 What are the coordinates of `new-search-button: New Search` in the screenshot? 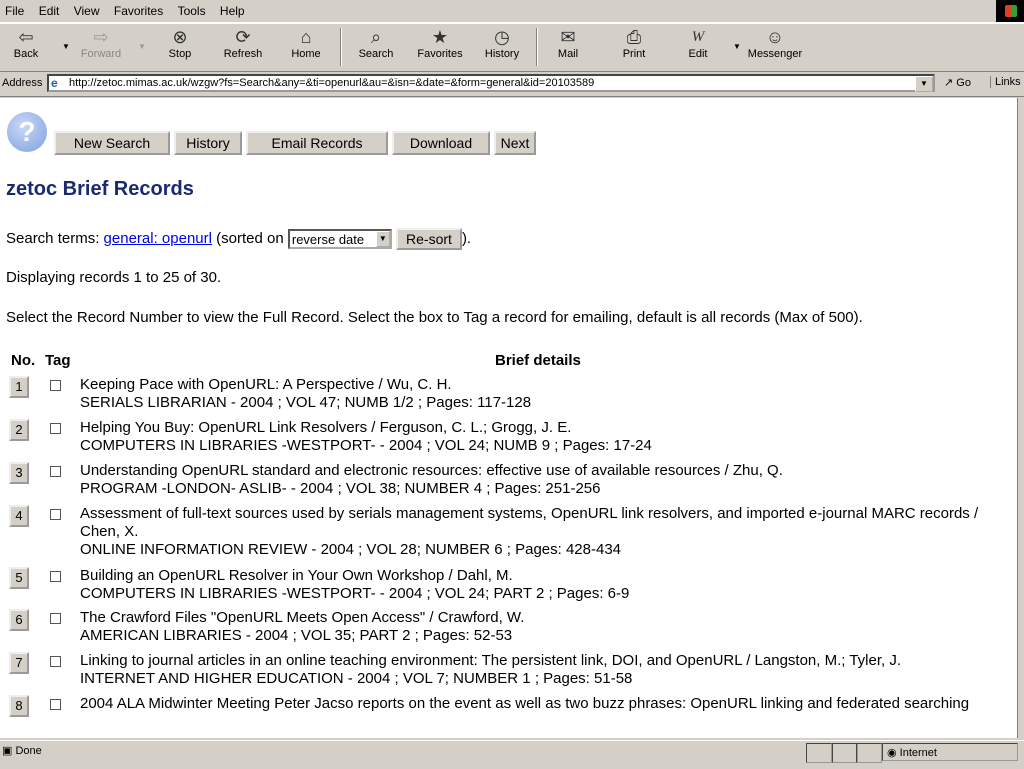 It's located at (112, 143).